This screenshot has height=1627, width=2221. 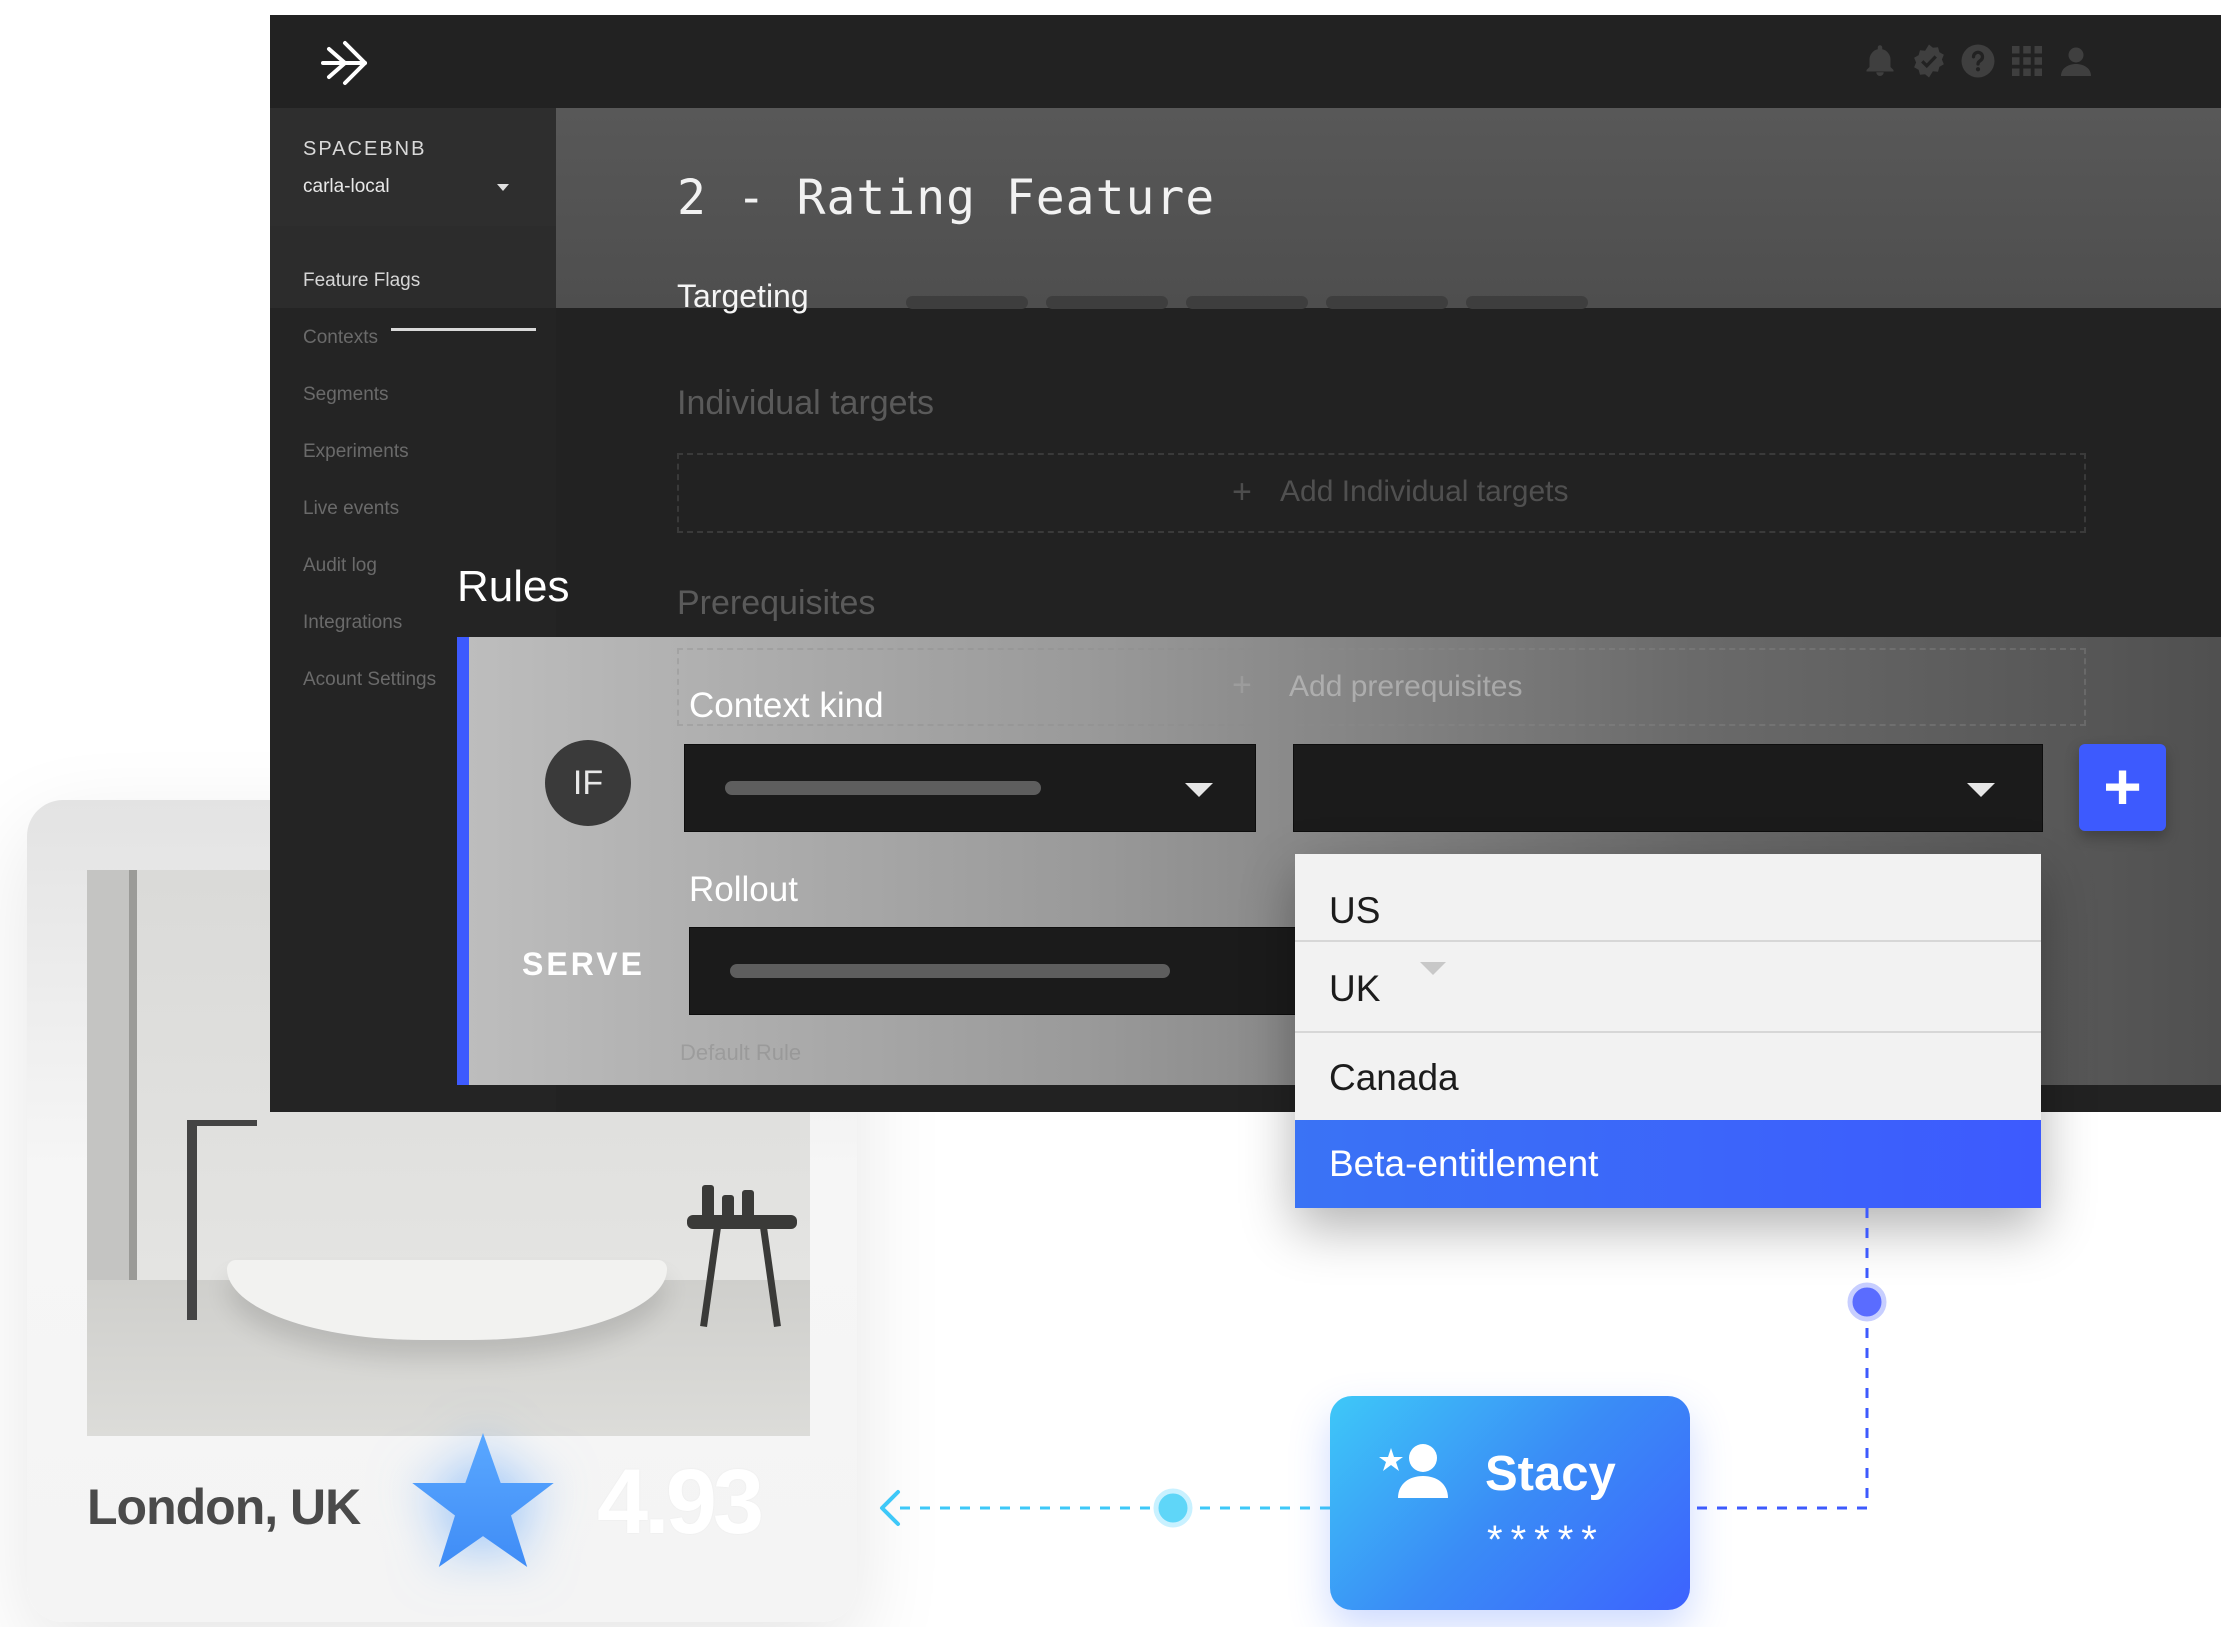 What do you see at coordinates (222, 1123) in the screenshot?
I see `photo-faucet-arm` at bounding box center [222, 1123].